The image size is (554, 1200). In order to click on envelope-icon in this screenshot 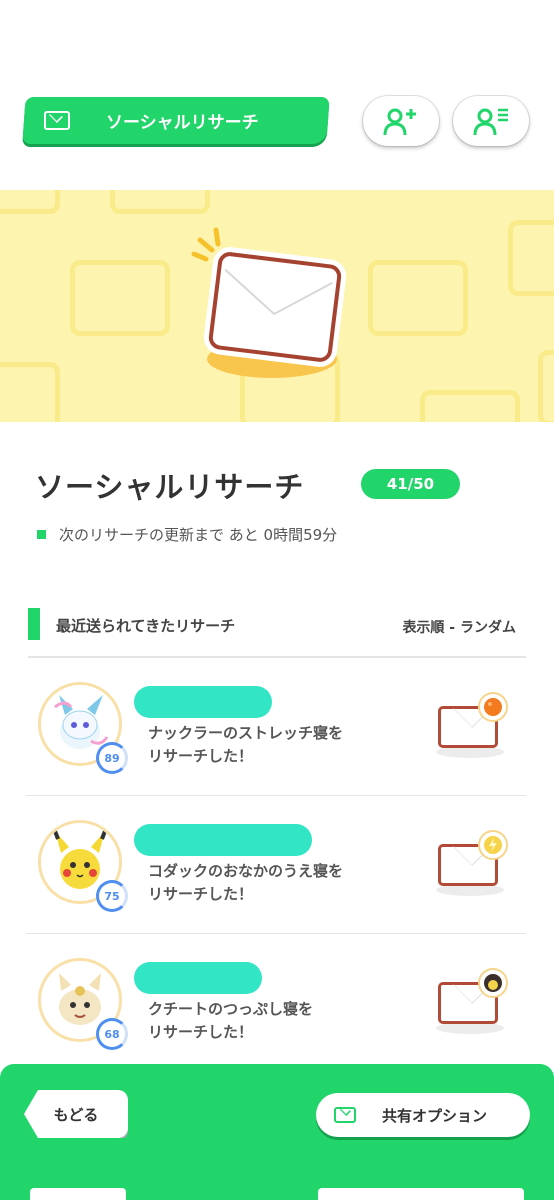, I will do `click(275, 307)`.